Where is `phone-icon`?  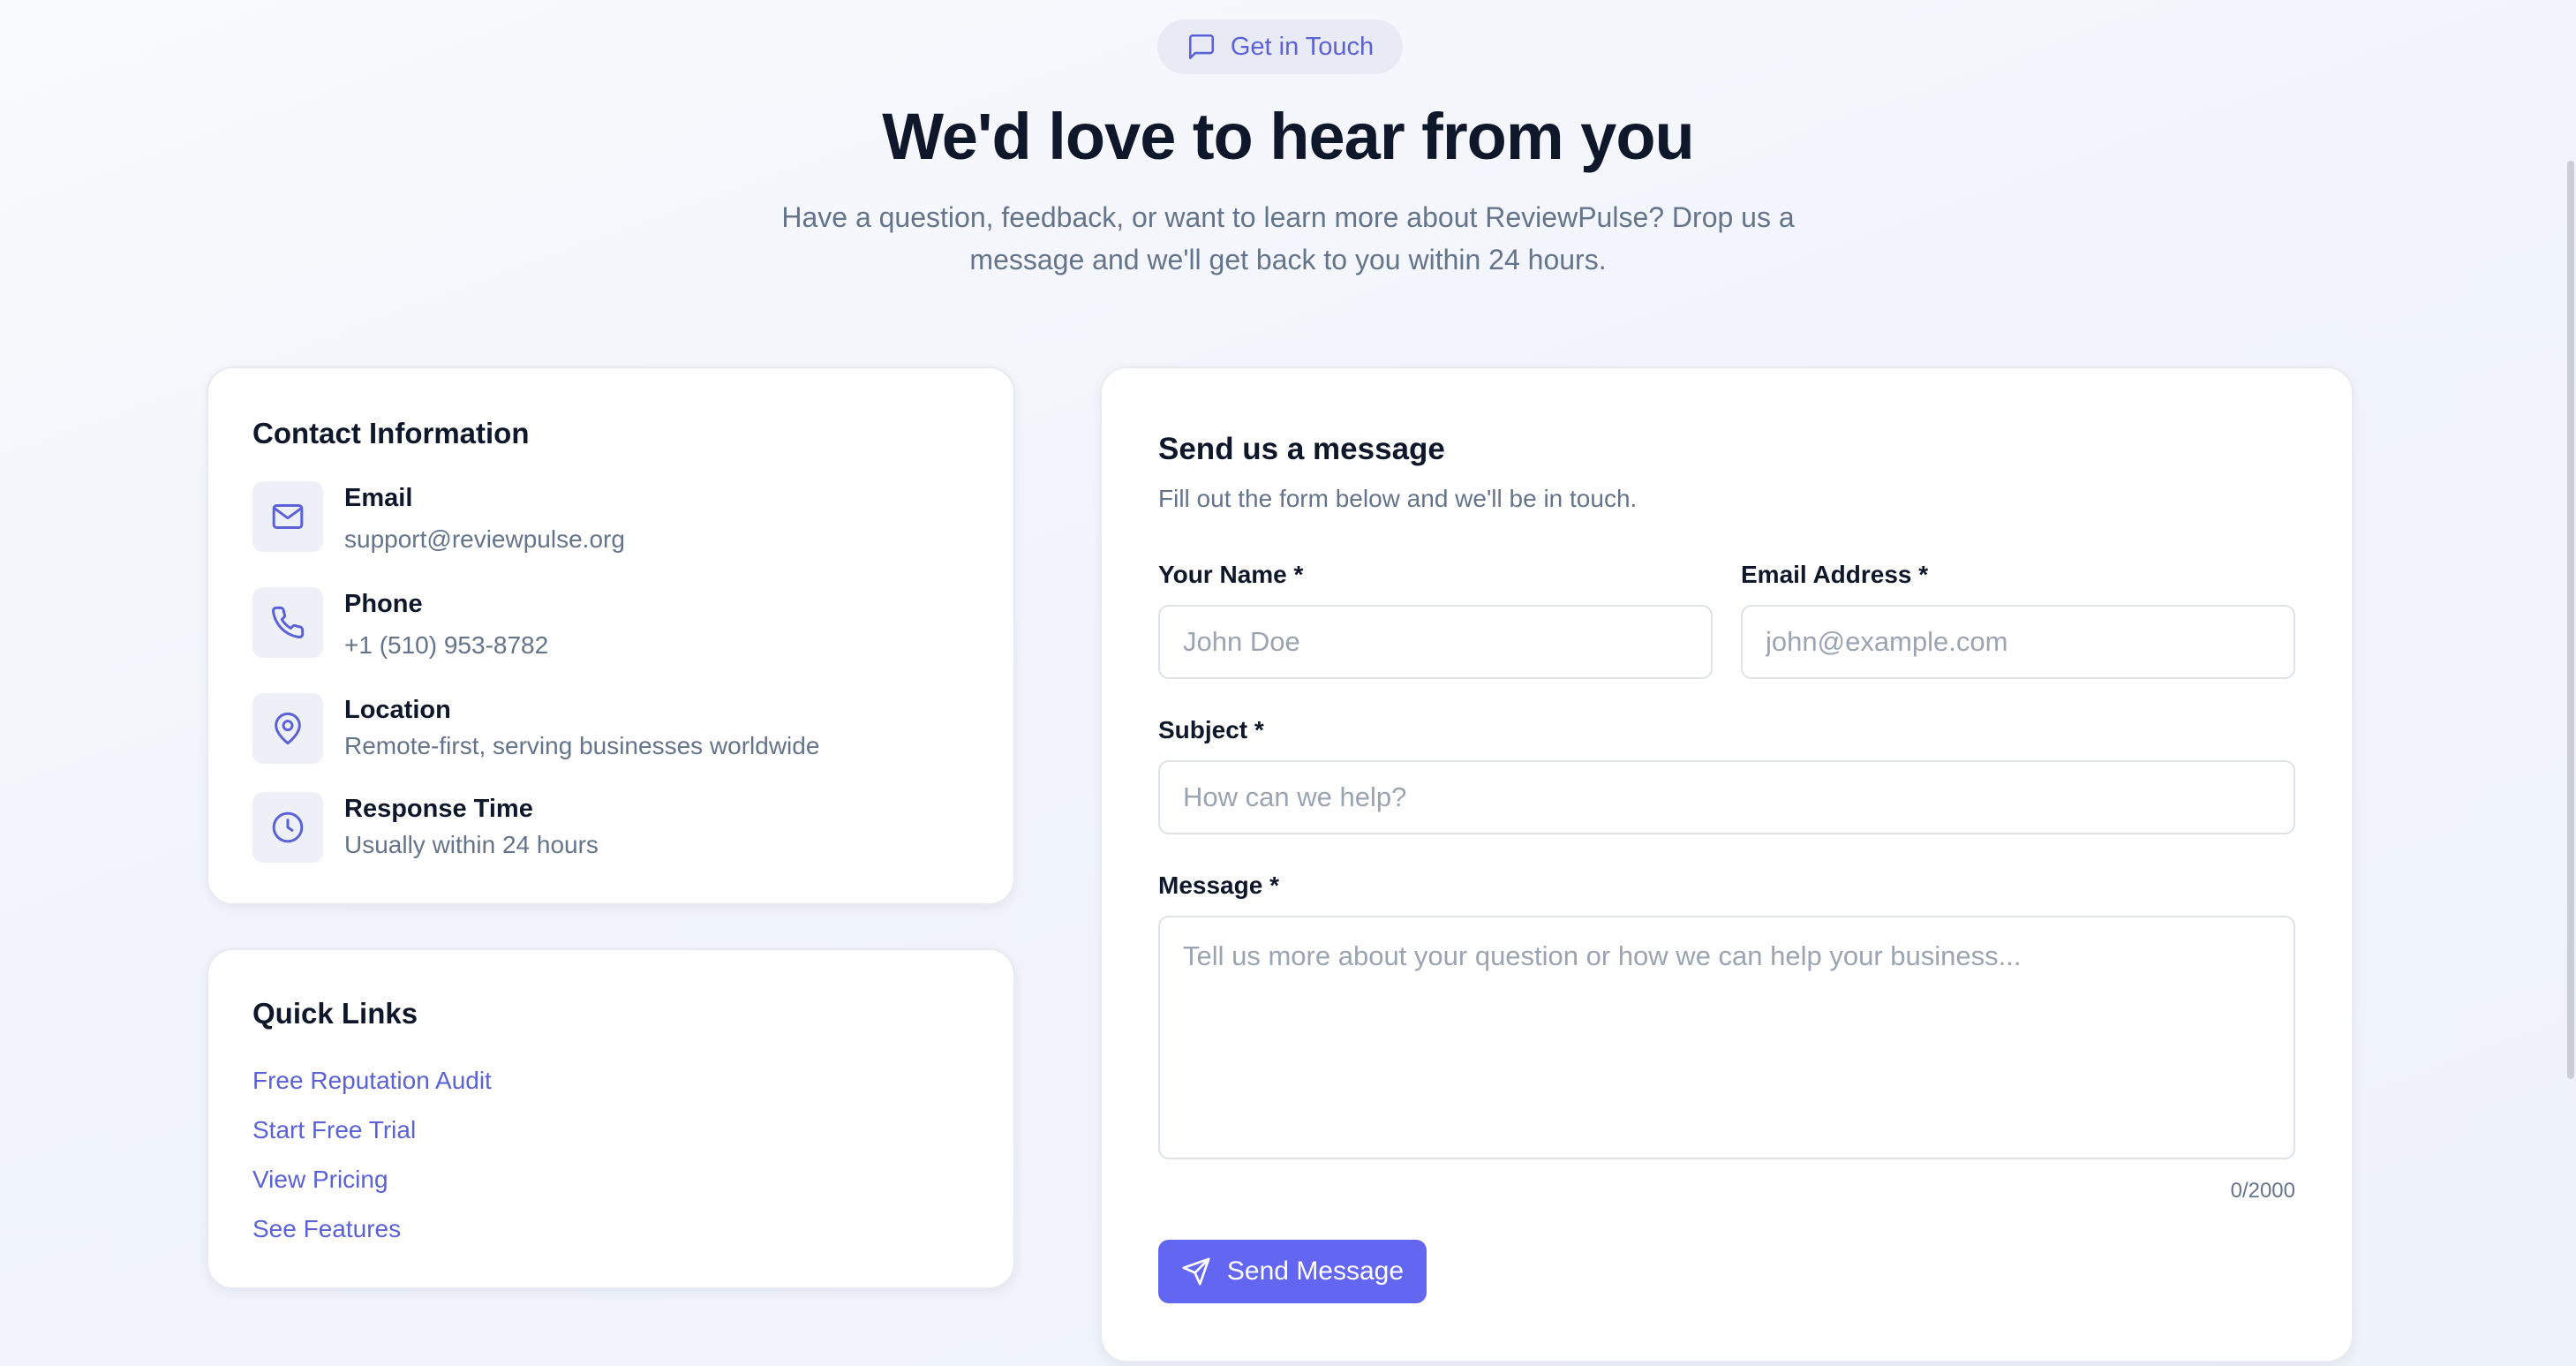
phone-icon is located at coordinates (289, 622).